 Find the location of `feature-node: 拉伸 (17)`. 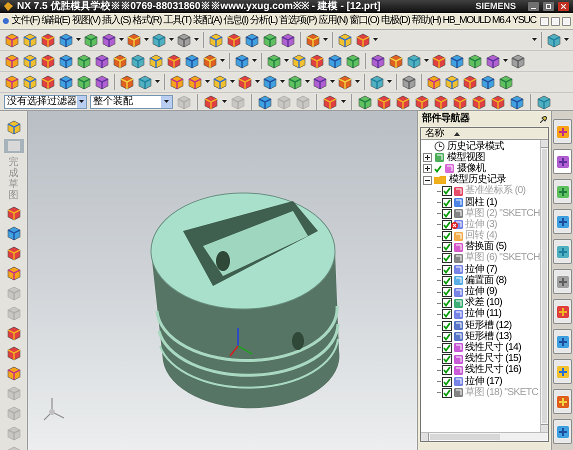

feature-node: 拉伸 (17) is located at coordinates (480, 382).